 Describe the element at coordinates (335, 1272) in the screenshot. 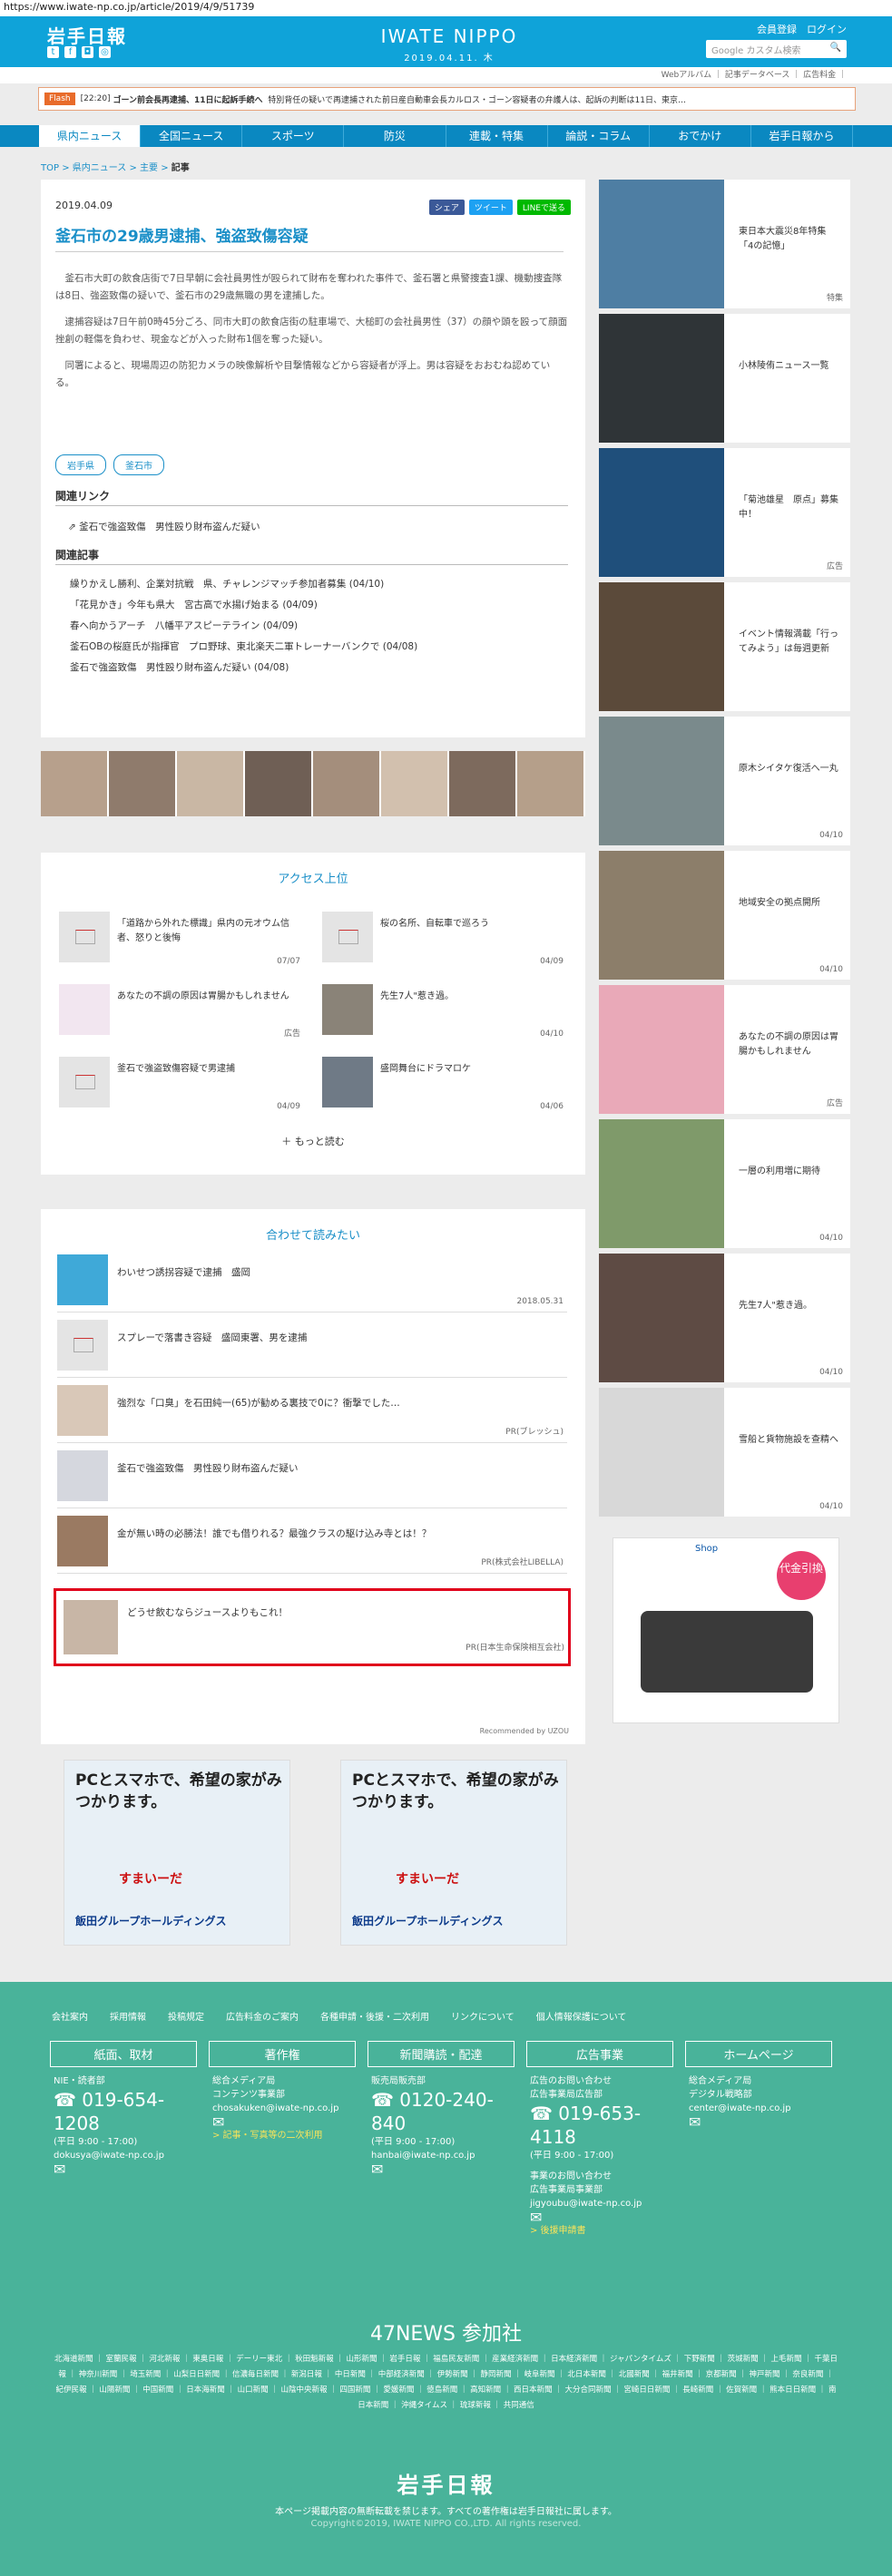

I see `recommended-item-title: わいせつ誘拐容疑で逮捕 盛岡` at that location.